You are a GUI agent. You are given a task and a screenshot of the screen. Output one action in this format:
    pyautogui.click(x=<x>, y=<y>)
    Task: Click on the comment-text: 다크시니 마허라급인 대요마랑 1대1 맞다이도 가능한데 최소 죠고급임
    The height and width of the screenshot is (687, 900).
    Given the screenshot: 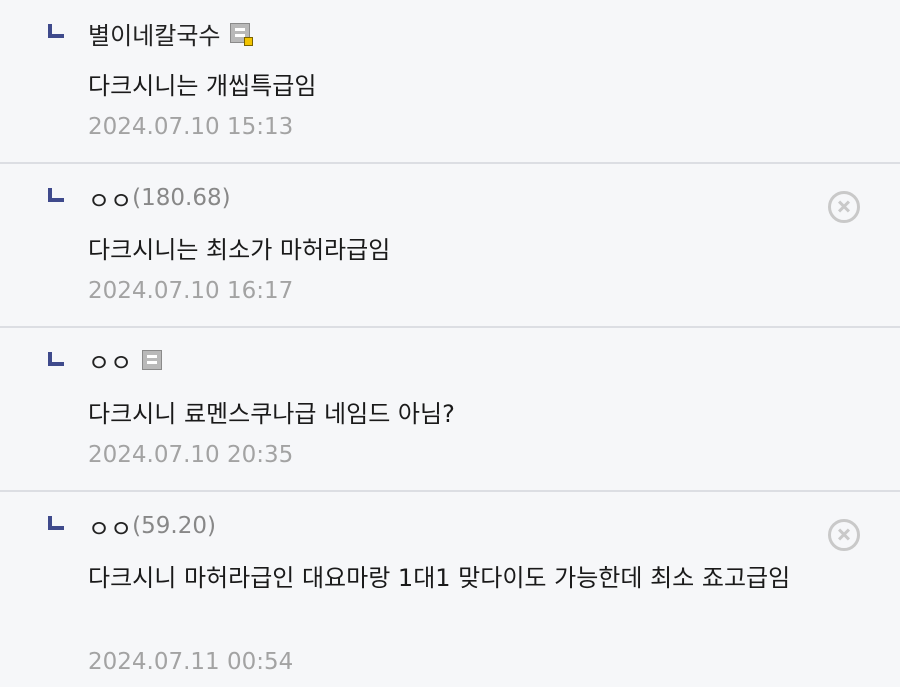 What is the action you would take?
    pyautogui.click(x=439, y=578)
    